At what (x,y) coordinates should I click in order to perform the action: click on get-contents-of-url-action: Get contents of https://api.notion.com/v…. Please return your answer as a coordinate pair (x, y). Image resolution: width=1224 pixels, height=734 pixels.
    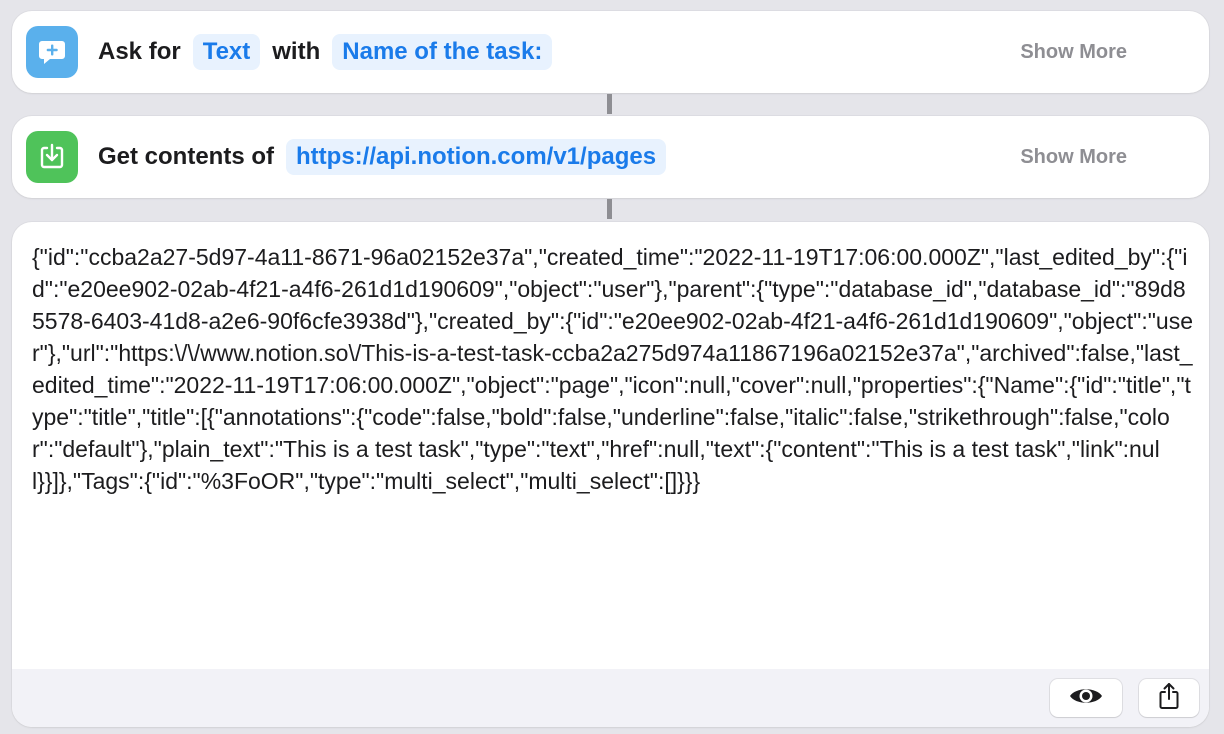
    Looking at the image, I should click on (610, 157).